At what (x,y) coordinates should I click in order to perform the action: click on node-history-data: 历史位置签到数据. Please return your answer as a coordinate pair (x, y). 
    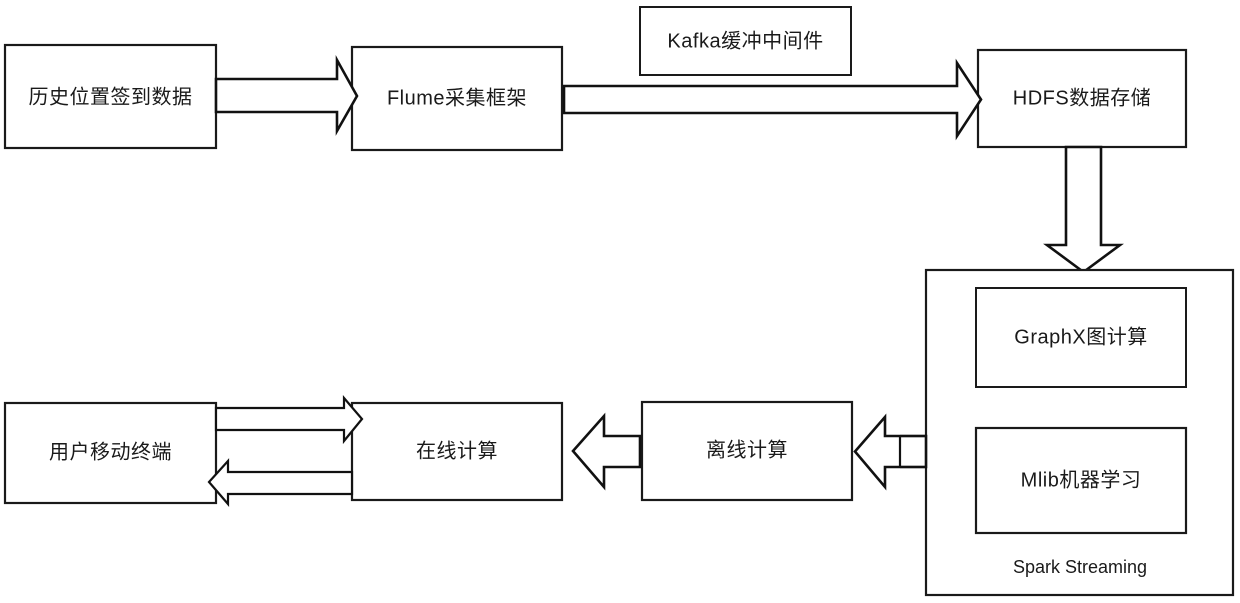
    Looking at the image, I should click on (110, 96).